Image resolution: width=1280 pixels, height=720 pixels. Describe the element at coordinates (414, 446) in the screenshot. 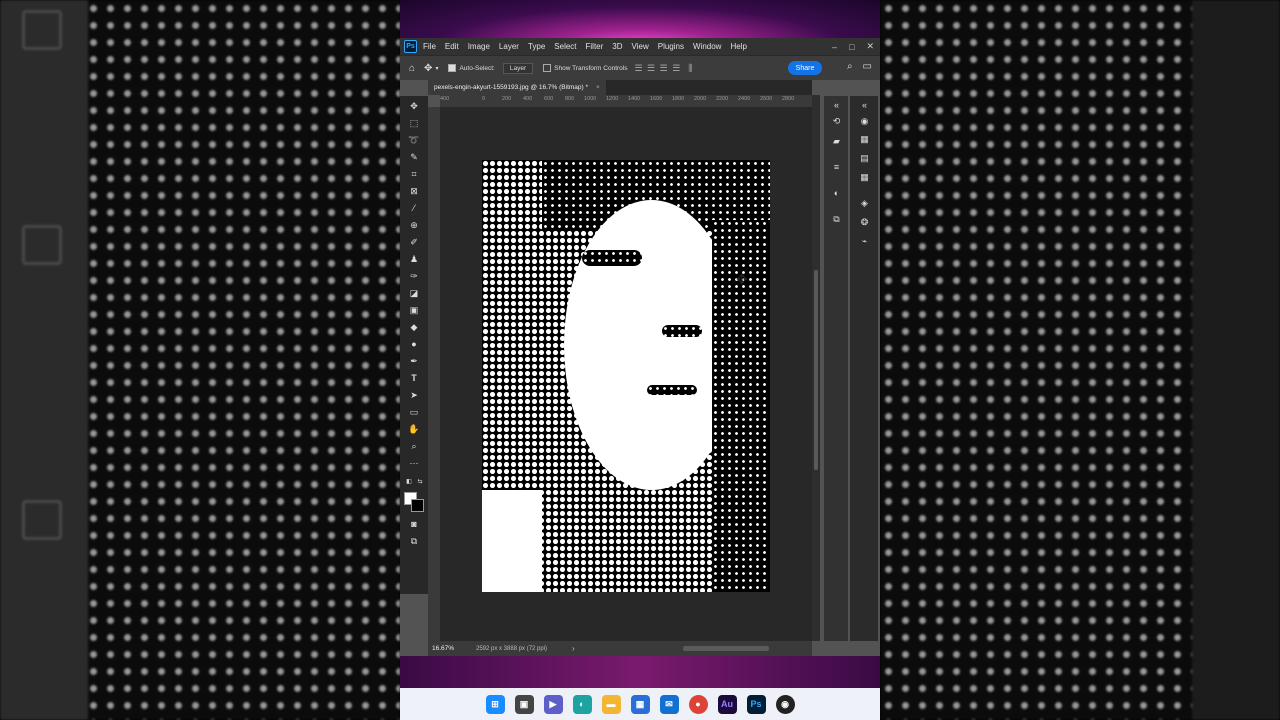

I see `zoom-tool-icon: ⌕` at that location.